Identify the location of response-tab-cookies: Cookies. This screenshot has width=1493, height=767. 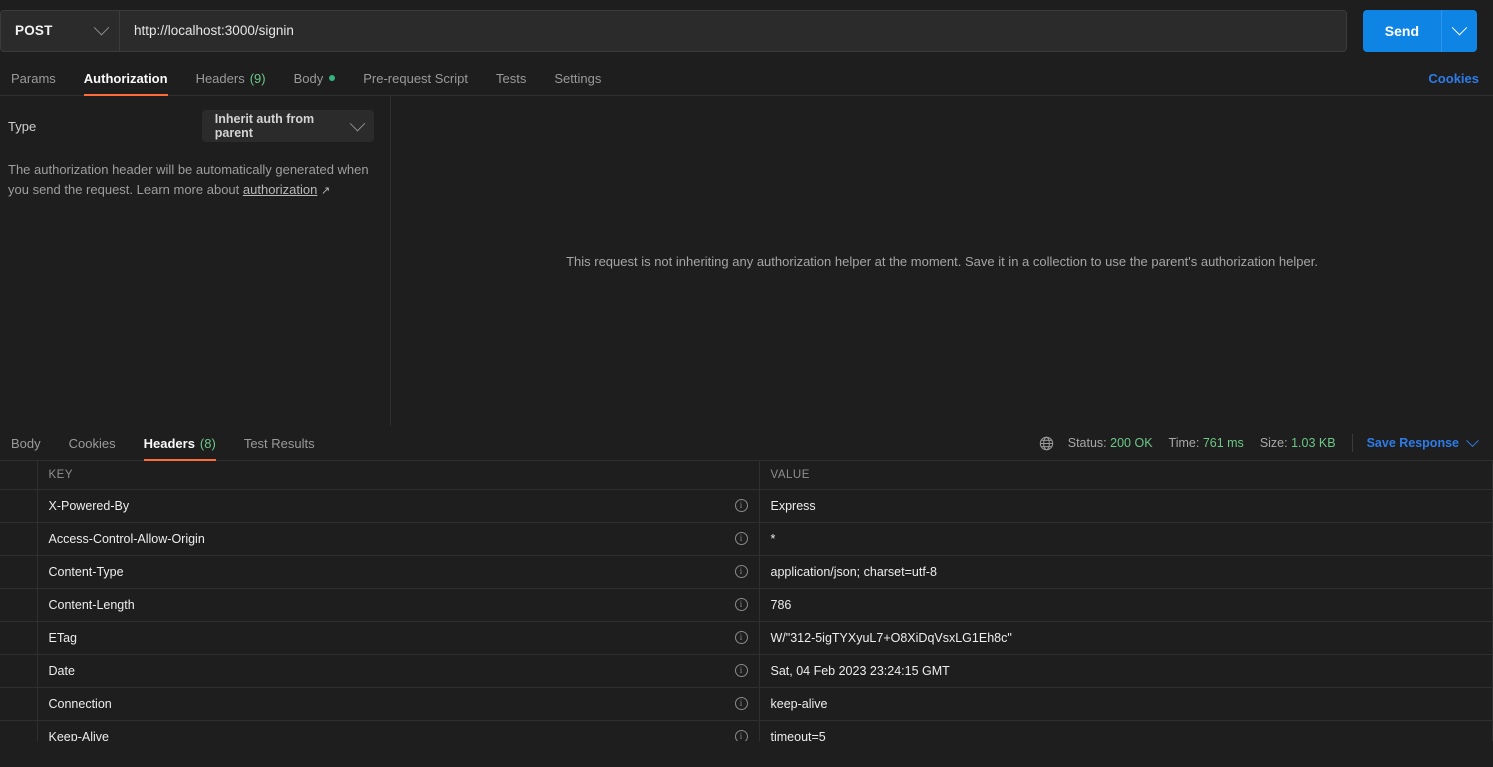
(92, 443).